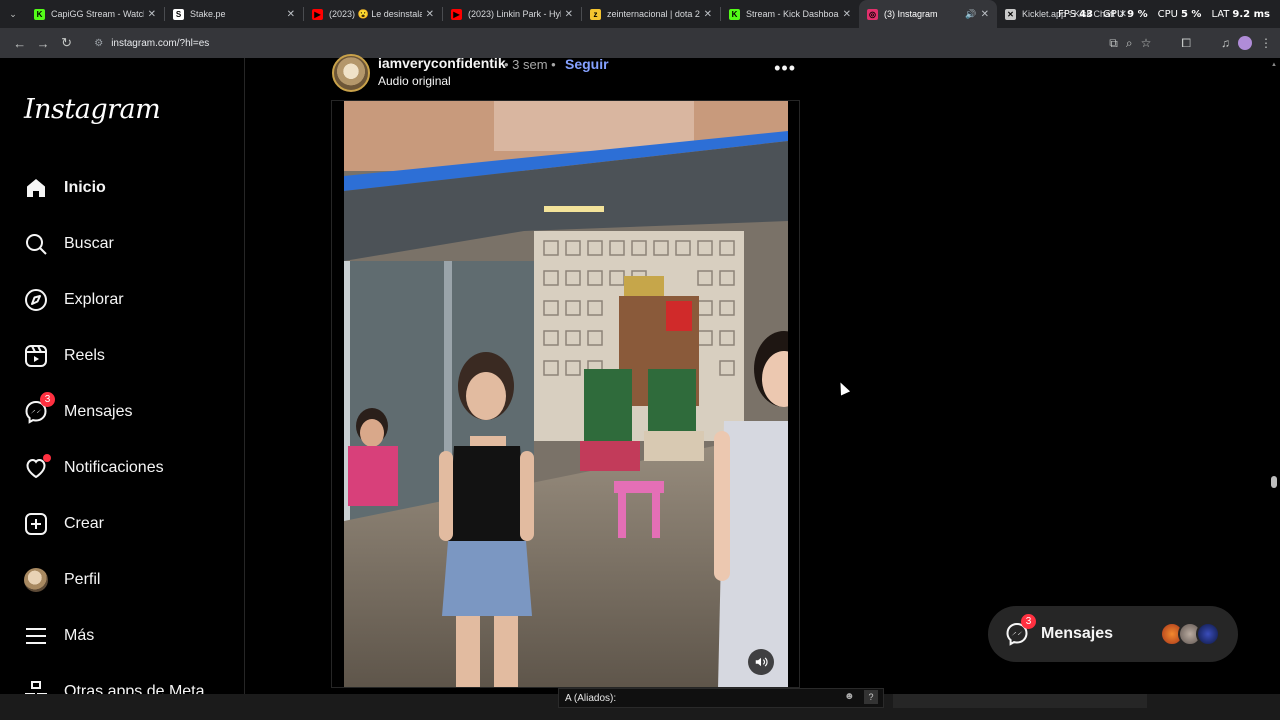 The height and width of the screenshot is (720, 1280). Describe the element at coordinates (1186, 43) in the screenshot. I see `extensions-icon: ⧠` at that location.